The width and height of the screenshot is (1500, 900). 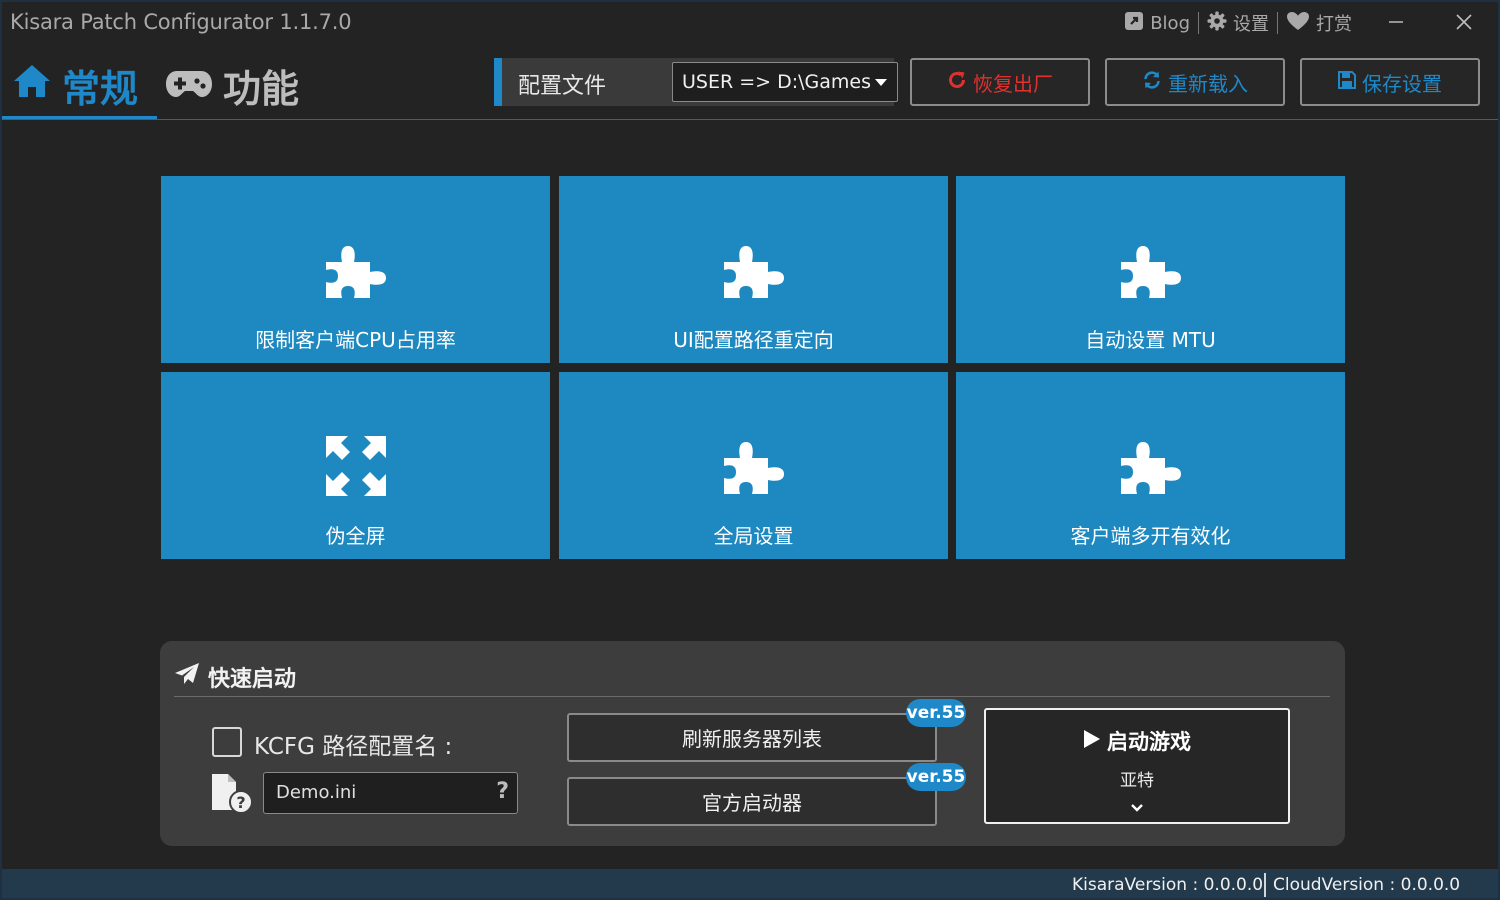 I want to click on minimize-icon, so click(x=1396, y=24).